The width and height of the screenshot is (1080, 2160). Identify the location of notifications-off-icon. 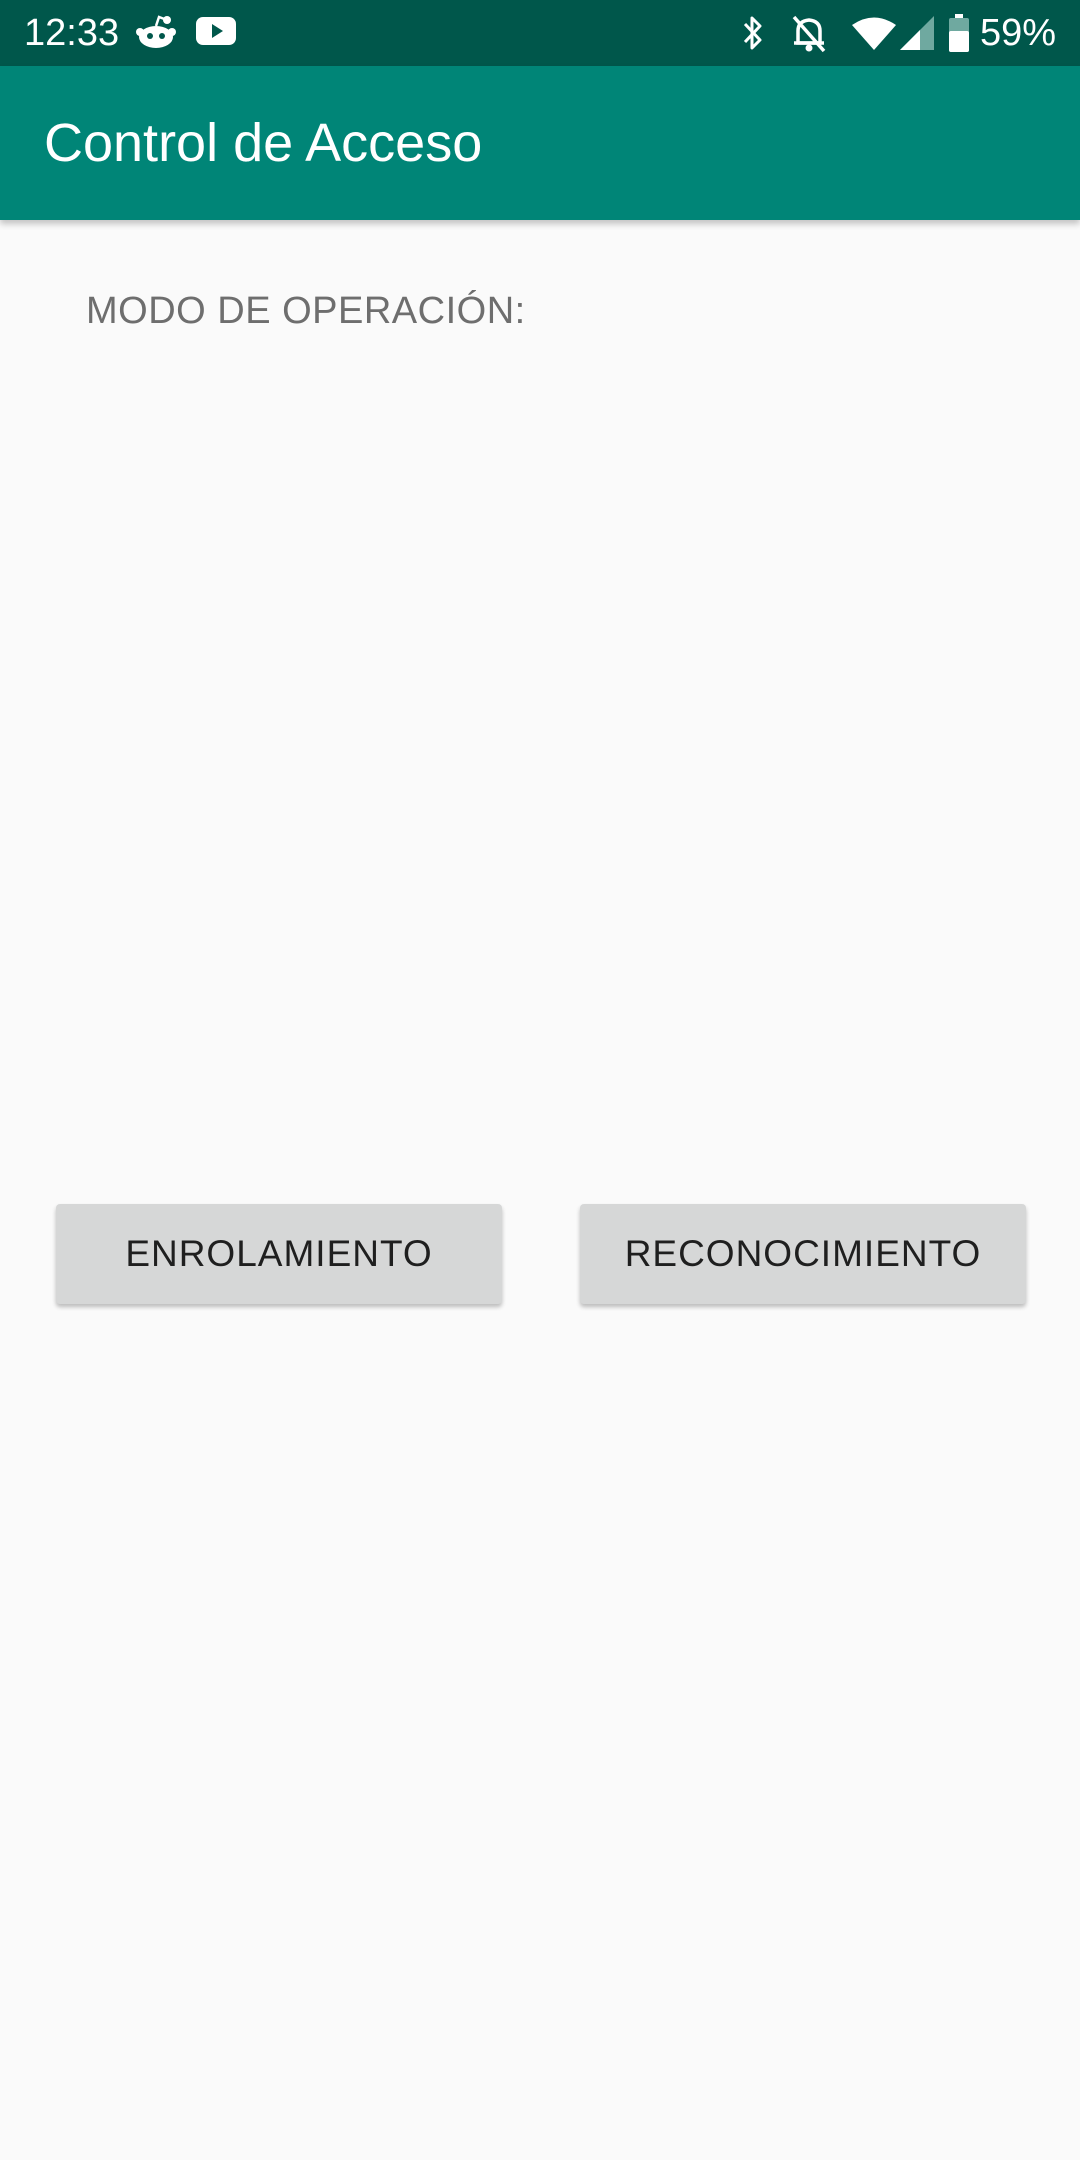
(809, 33).